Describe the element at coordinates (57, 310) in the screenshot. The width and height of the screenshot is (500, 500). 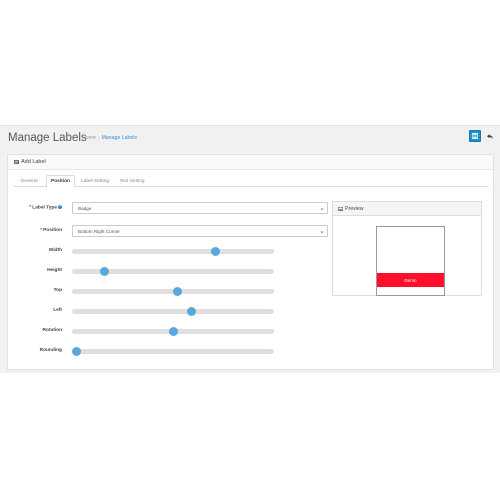
I see `slider-label: Left` at that location.